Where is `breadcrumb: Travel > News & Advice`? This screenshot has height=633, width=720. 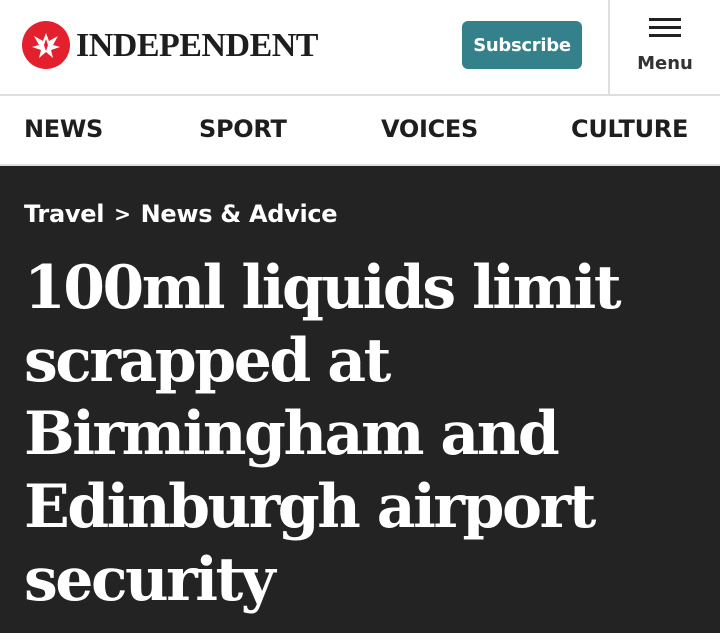
breadcrumb: Travel > News & Advice is located at coordinates (181, 214).